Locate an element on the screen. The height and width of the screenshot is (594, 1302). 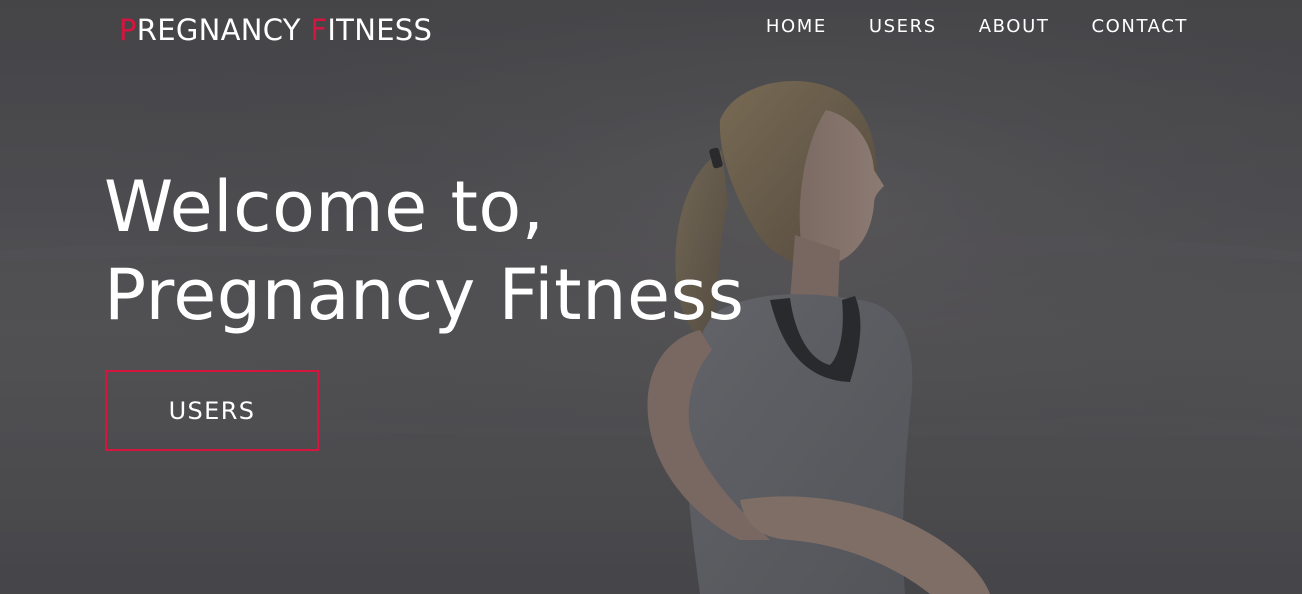
nav-about-link: ABOUT is located at coordinates (1014, 27).